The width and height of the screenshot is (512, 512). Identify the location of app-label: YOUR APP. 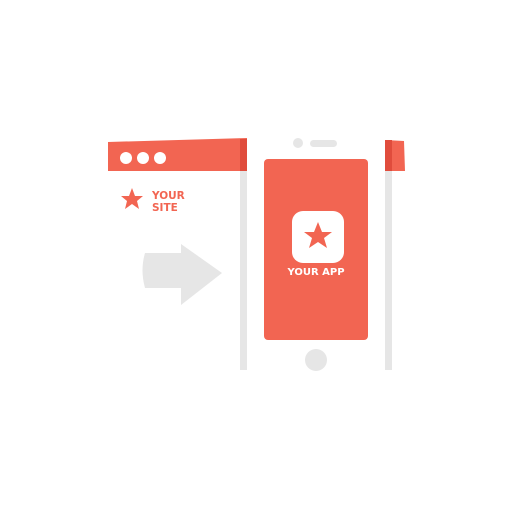
(315, 272).